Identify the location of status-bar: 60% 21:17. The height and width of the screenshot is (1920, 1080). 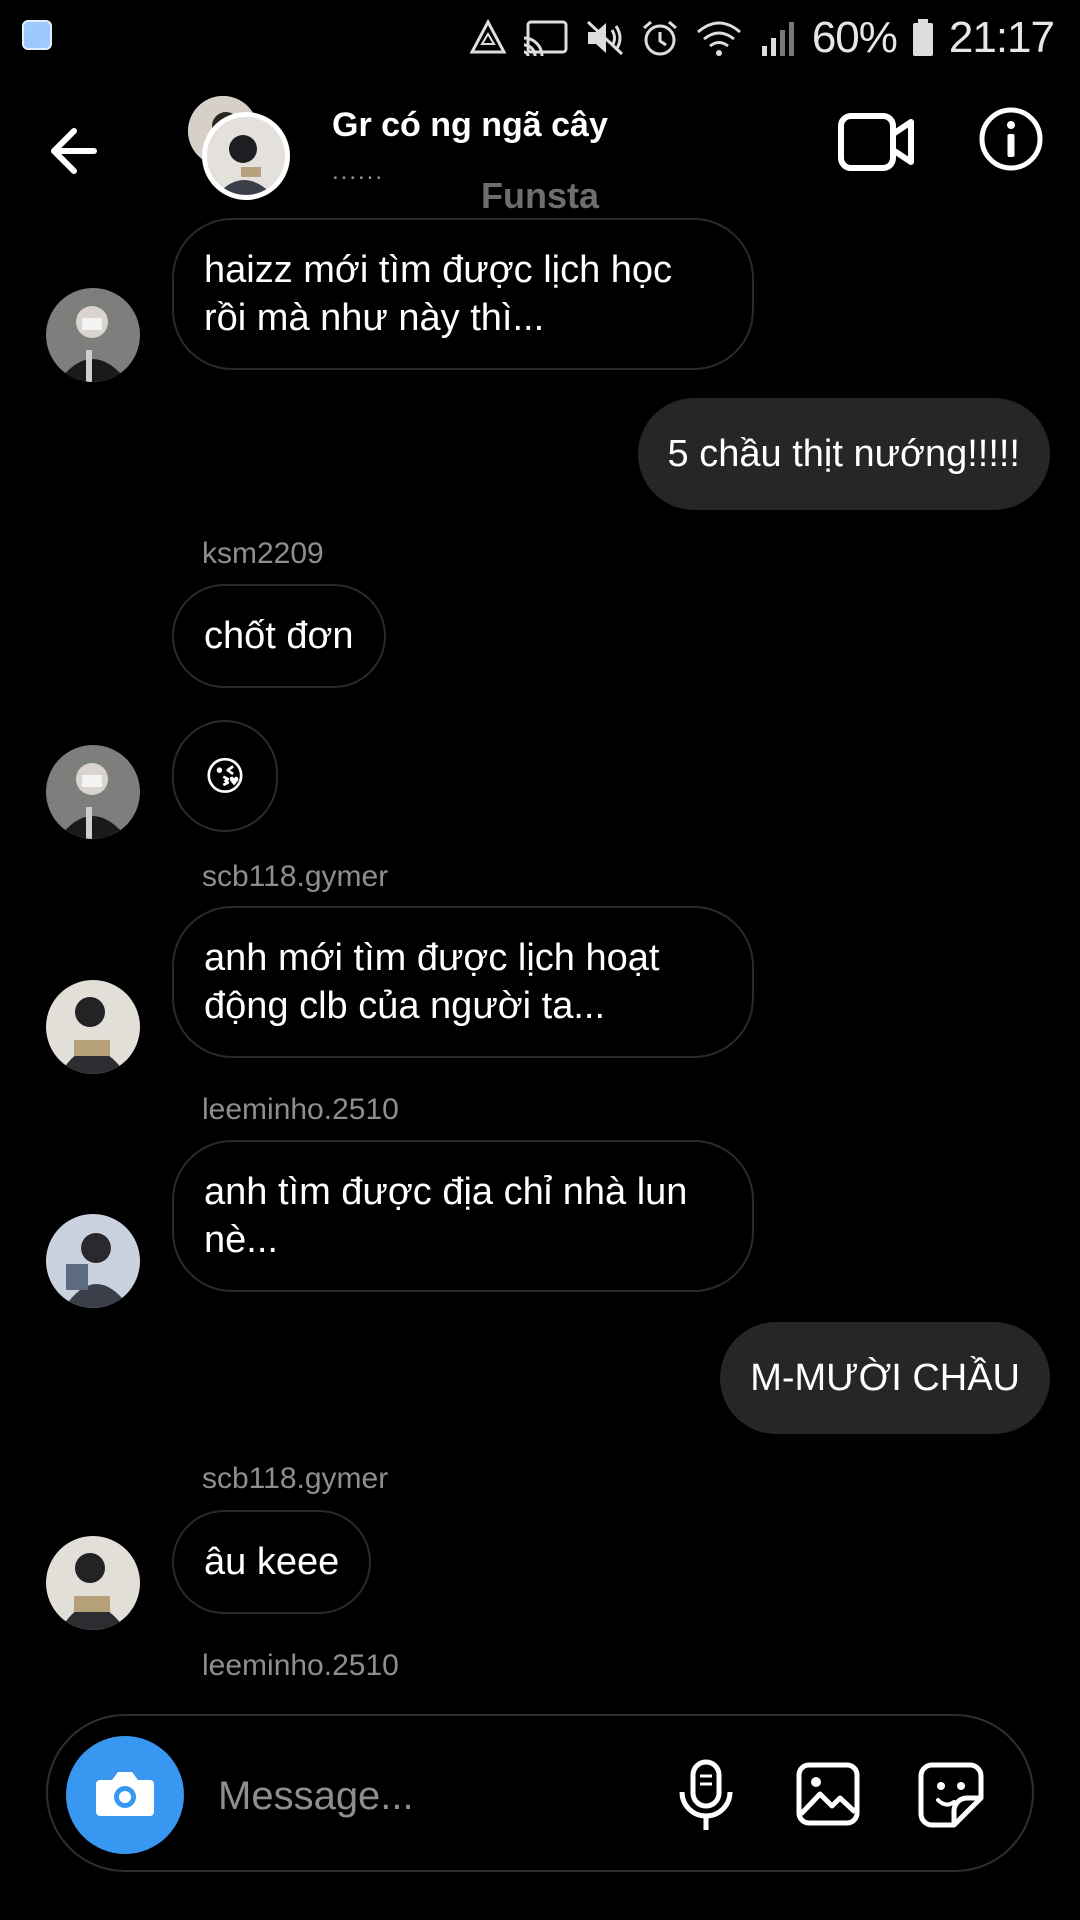
(540, 38).